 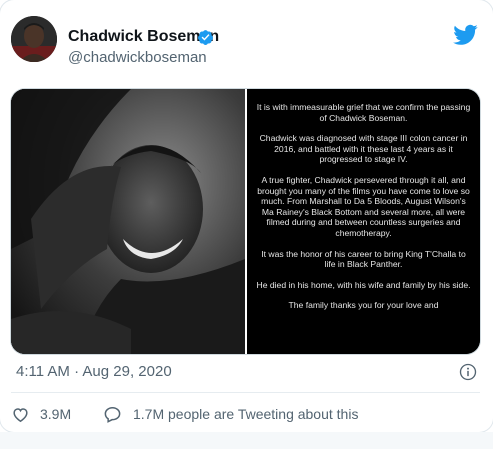 What do you see at coordinates (205, 37) in the screenshot?
I see `verified-badge-icon` at bounding box center [205, 37].